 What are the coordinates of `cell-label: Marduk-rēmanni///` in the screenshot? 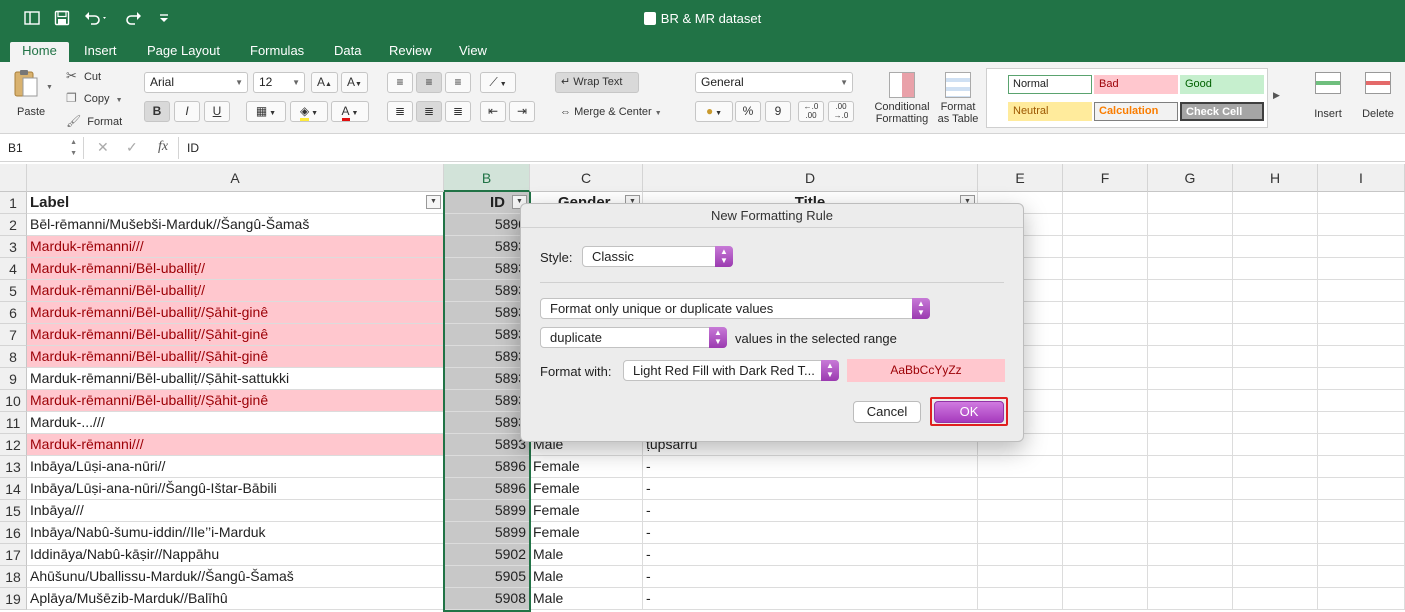 It's located at (235, 247).